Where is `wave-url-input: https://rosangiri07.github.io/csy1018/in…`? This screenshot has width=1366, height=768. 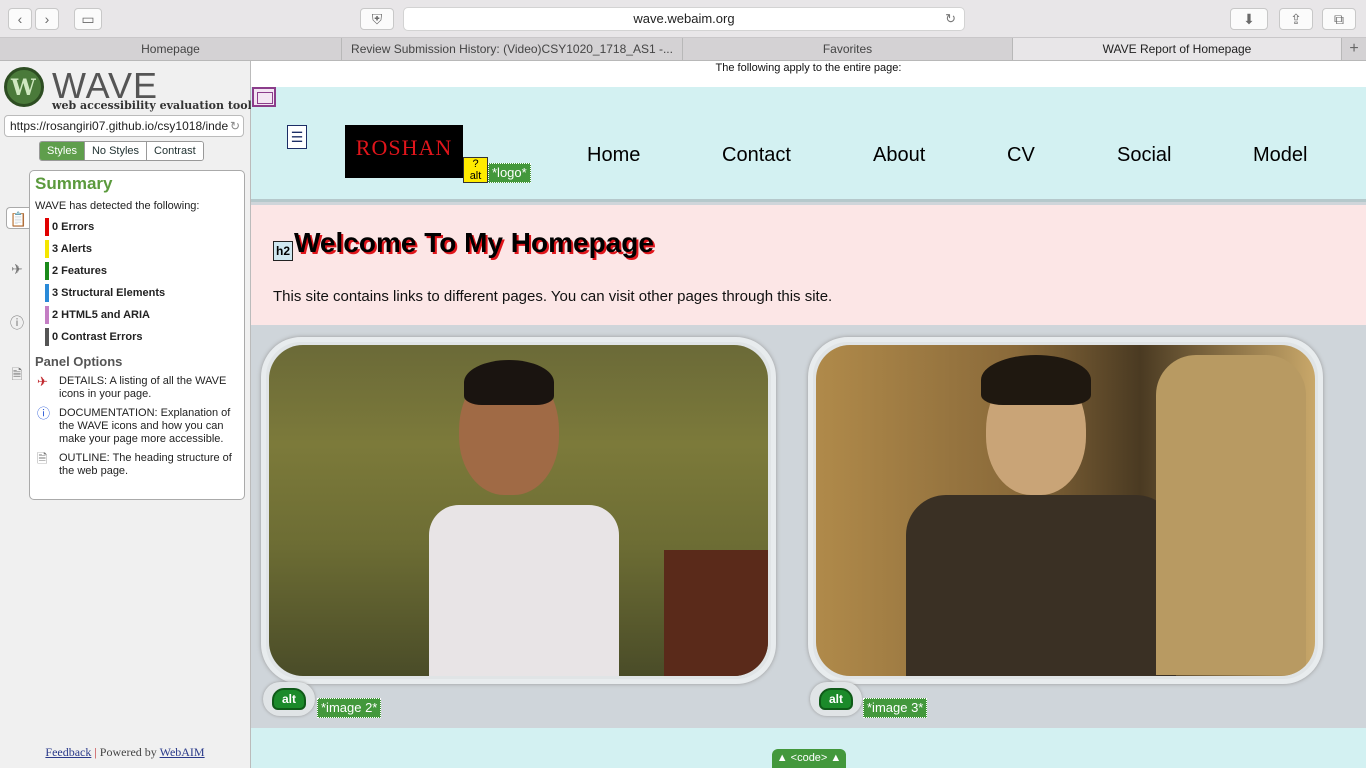 wave-url-input: https://rosangiri07.github.io/csy1018/in… is located at coordinates (124, 126).